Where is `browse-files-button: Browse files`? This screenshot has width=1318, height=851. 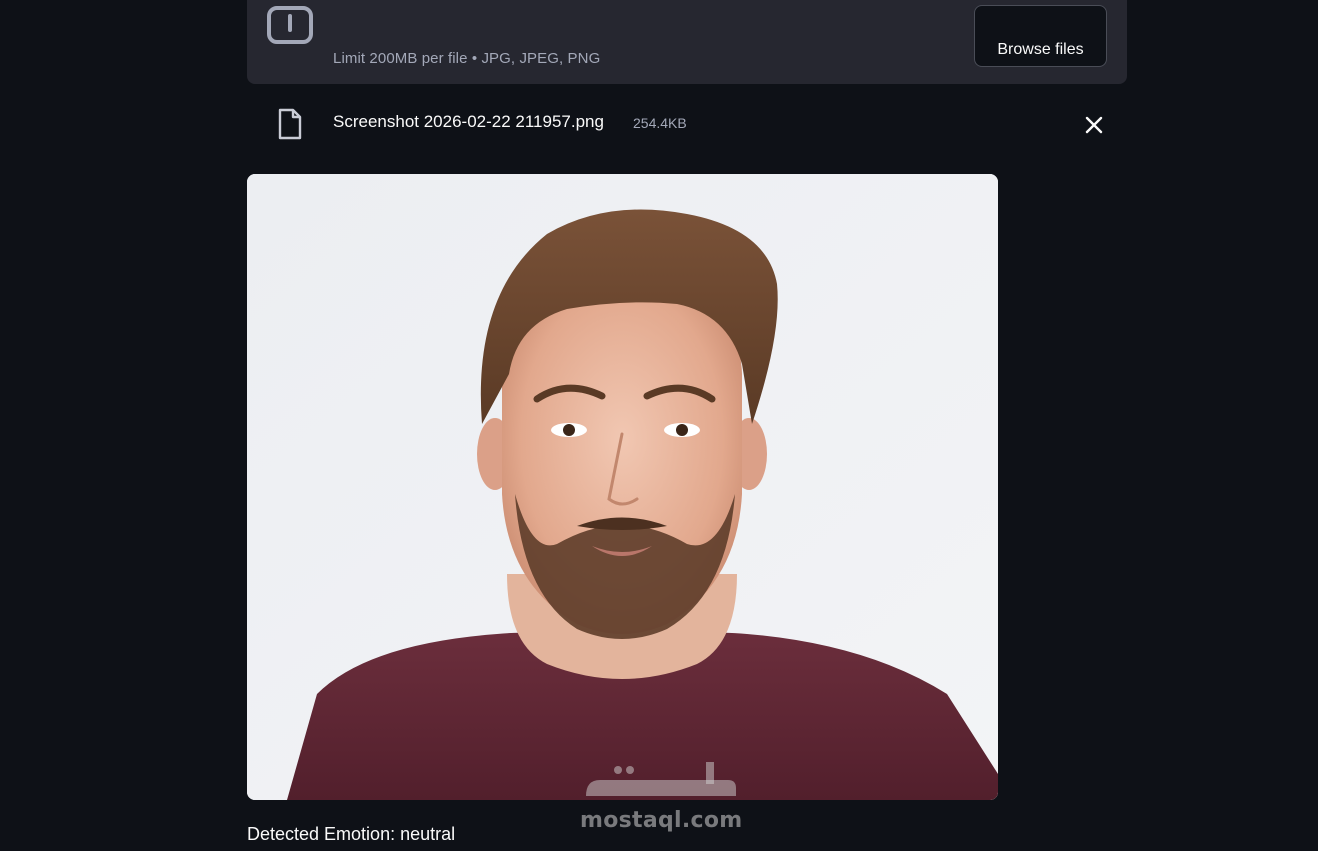 browse-files-button: Browse files is located at coordinates (1040, 36).